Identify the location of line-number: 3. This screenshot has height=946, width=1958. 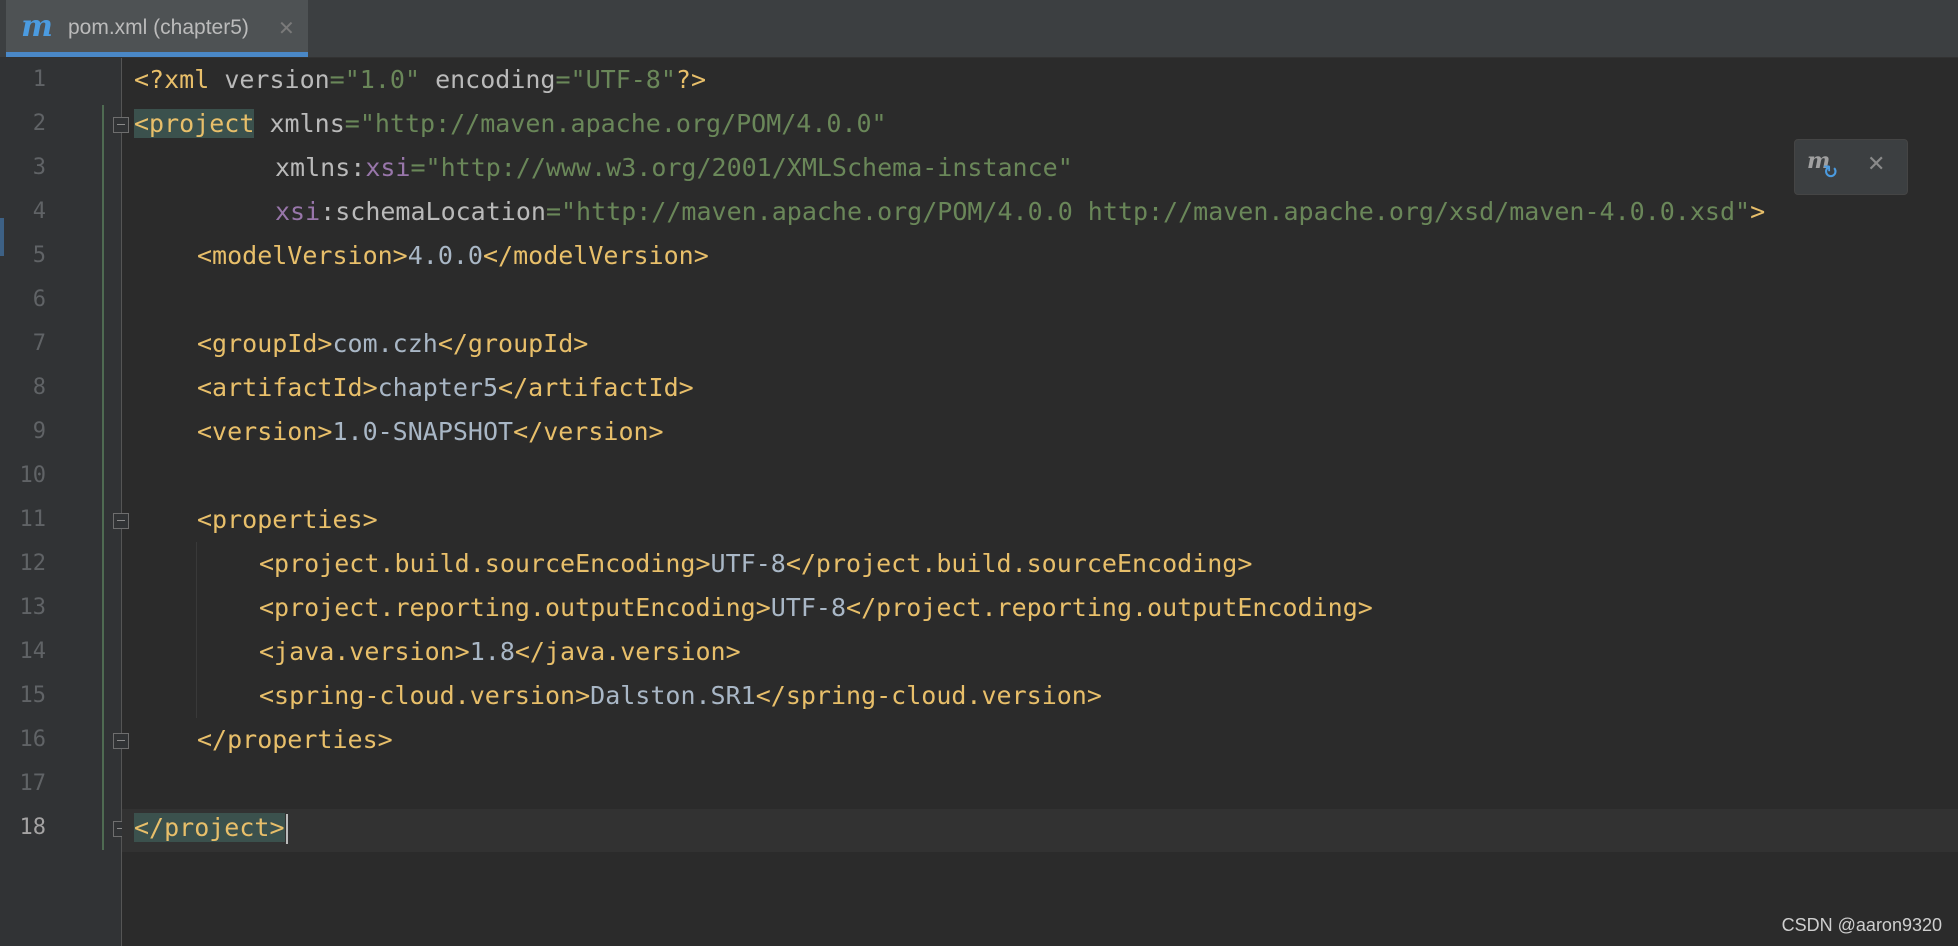
(39, 167).